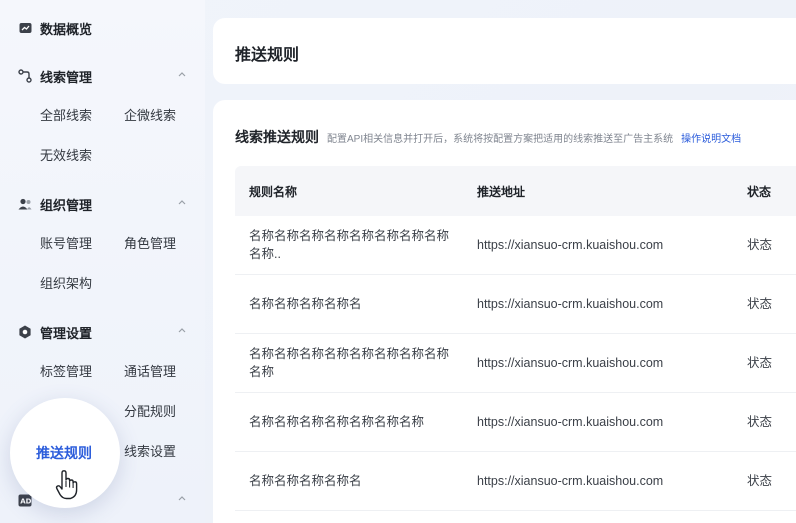  I want to click on nav-data-overview-label: 数据概览, so click(66, 29).